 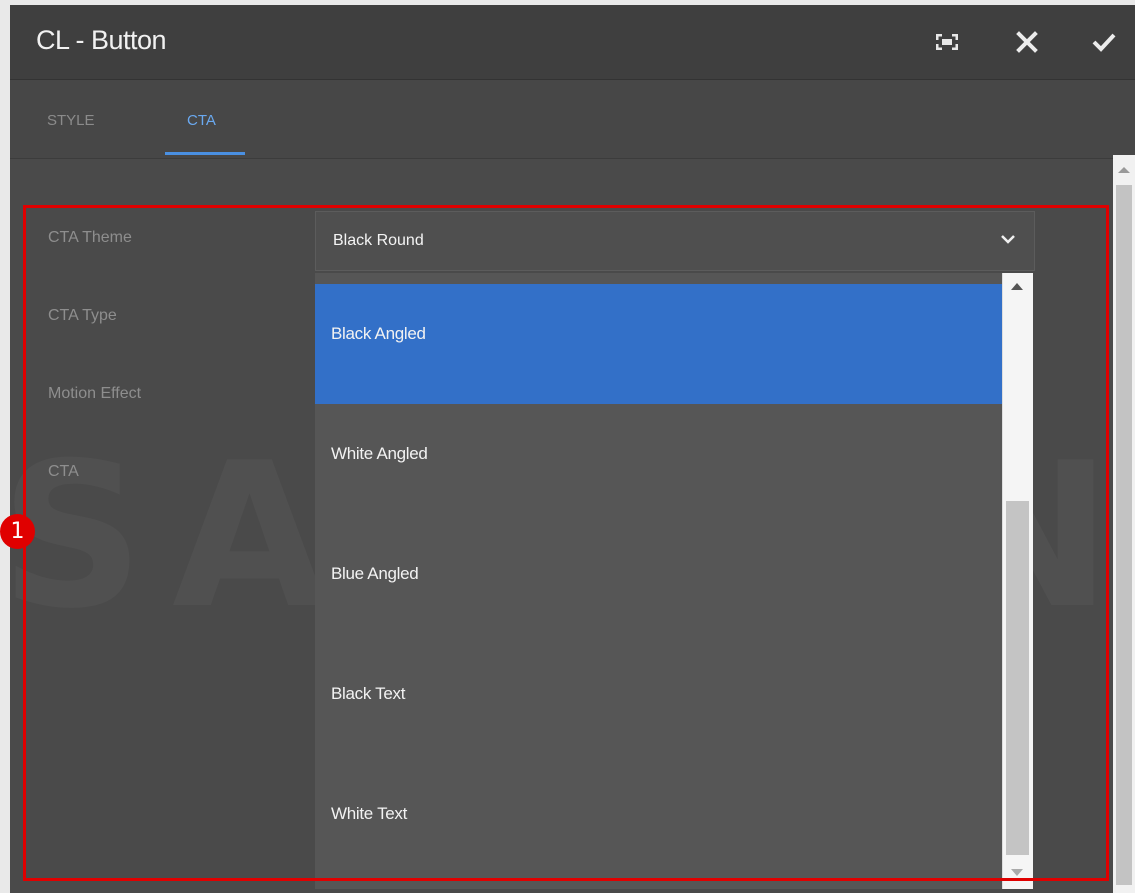 What do you see at coordinates (572, 42) in the screenshot?
I see `dialog-header: CL - Button` at bounding box center [572, 42].